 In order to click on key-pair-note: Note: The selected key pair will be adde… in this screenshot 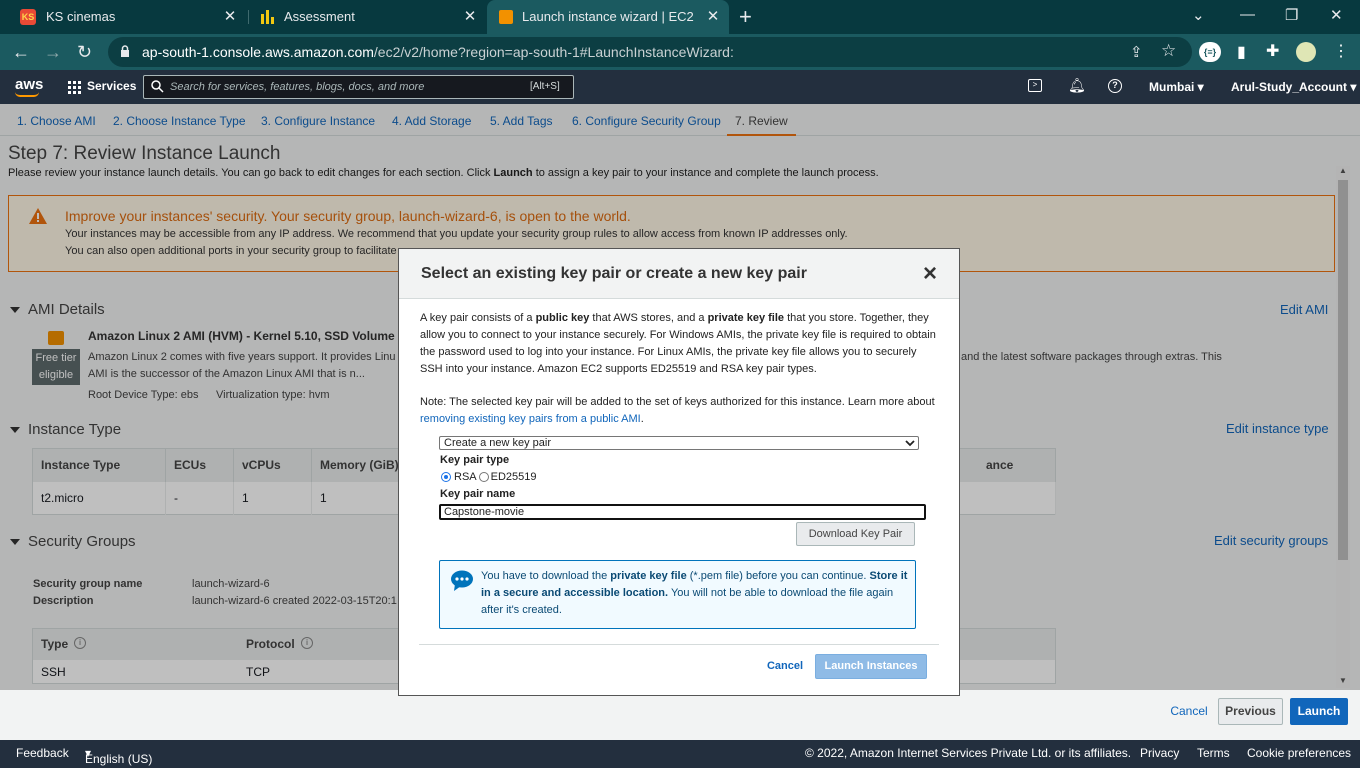, I will do `click(681, 411)`.